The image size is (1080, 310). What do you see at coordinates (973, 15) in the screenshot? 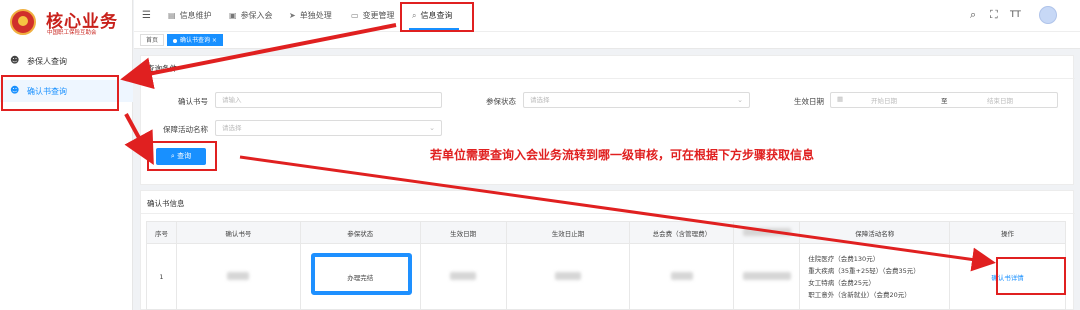
I see `search-icon: ⌕` at bounding box center [973, 15].